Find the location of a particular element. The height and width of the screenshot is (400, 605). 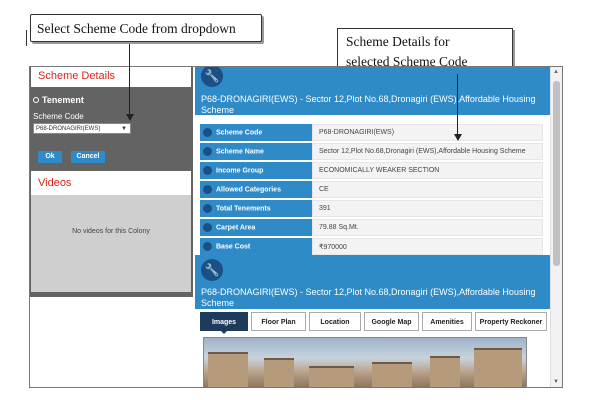

tab-images: Images is located at coordinates (224, 321).